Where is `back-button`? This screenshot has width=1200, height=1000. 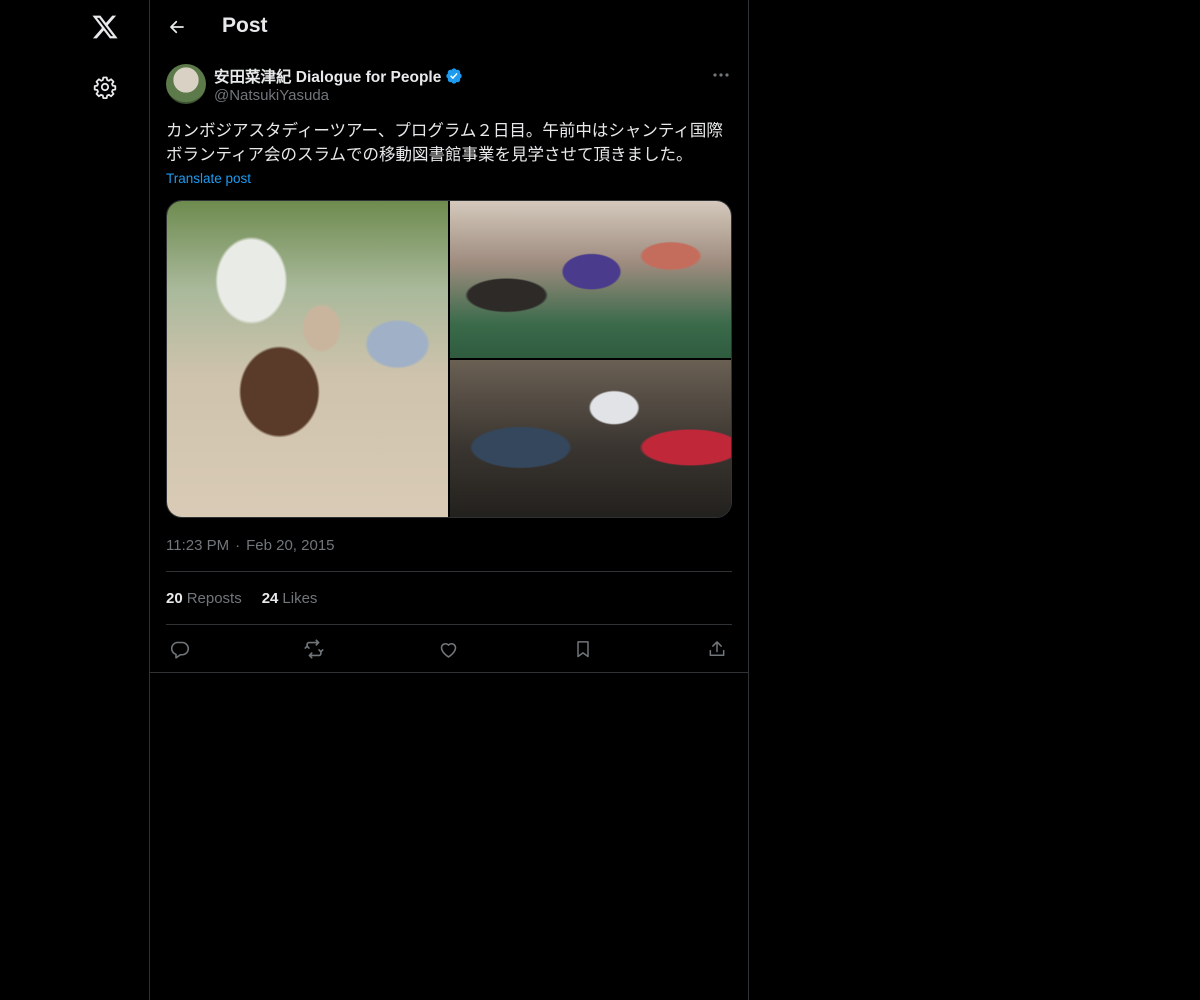 back-button is located at coordinates (177, 27).